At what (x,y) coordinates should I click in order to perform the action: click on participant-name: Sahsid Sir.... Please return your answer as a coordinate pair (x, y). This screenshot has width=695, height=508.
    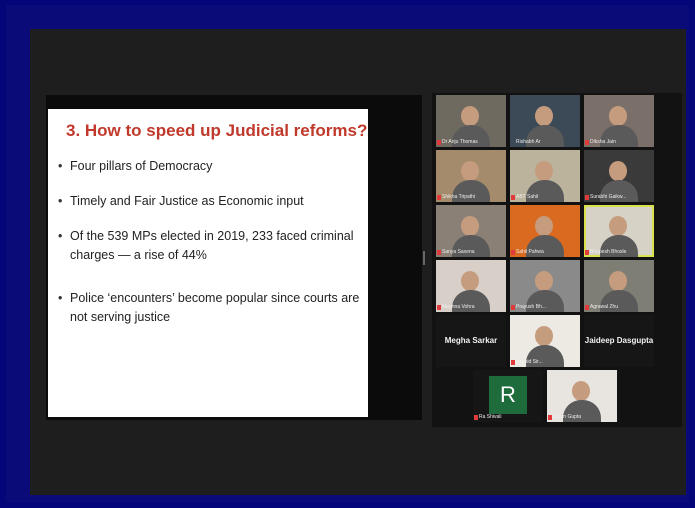
    Looking at the image, I should click on (529, 362).